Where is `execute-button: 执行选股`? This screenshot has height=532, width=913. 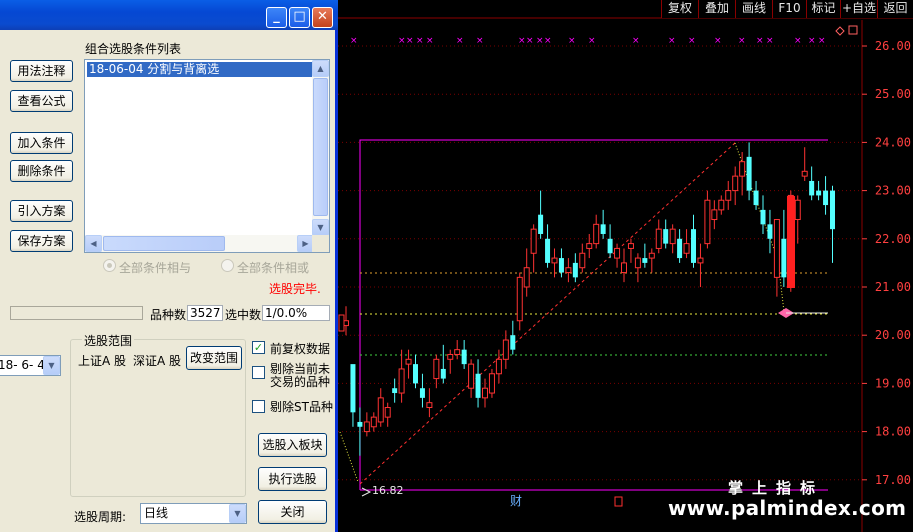
execute-button: 执行选股 is located at coordinates (292, 479).